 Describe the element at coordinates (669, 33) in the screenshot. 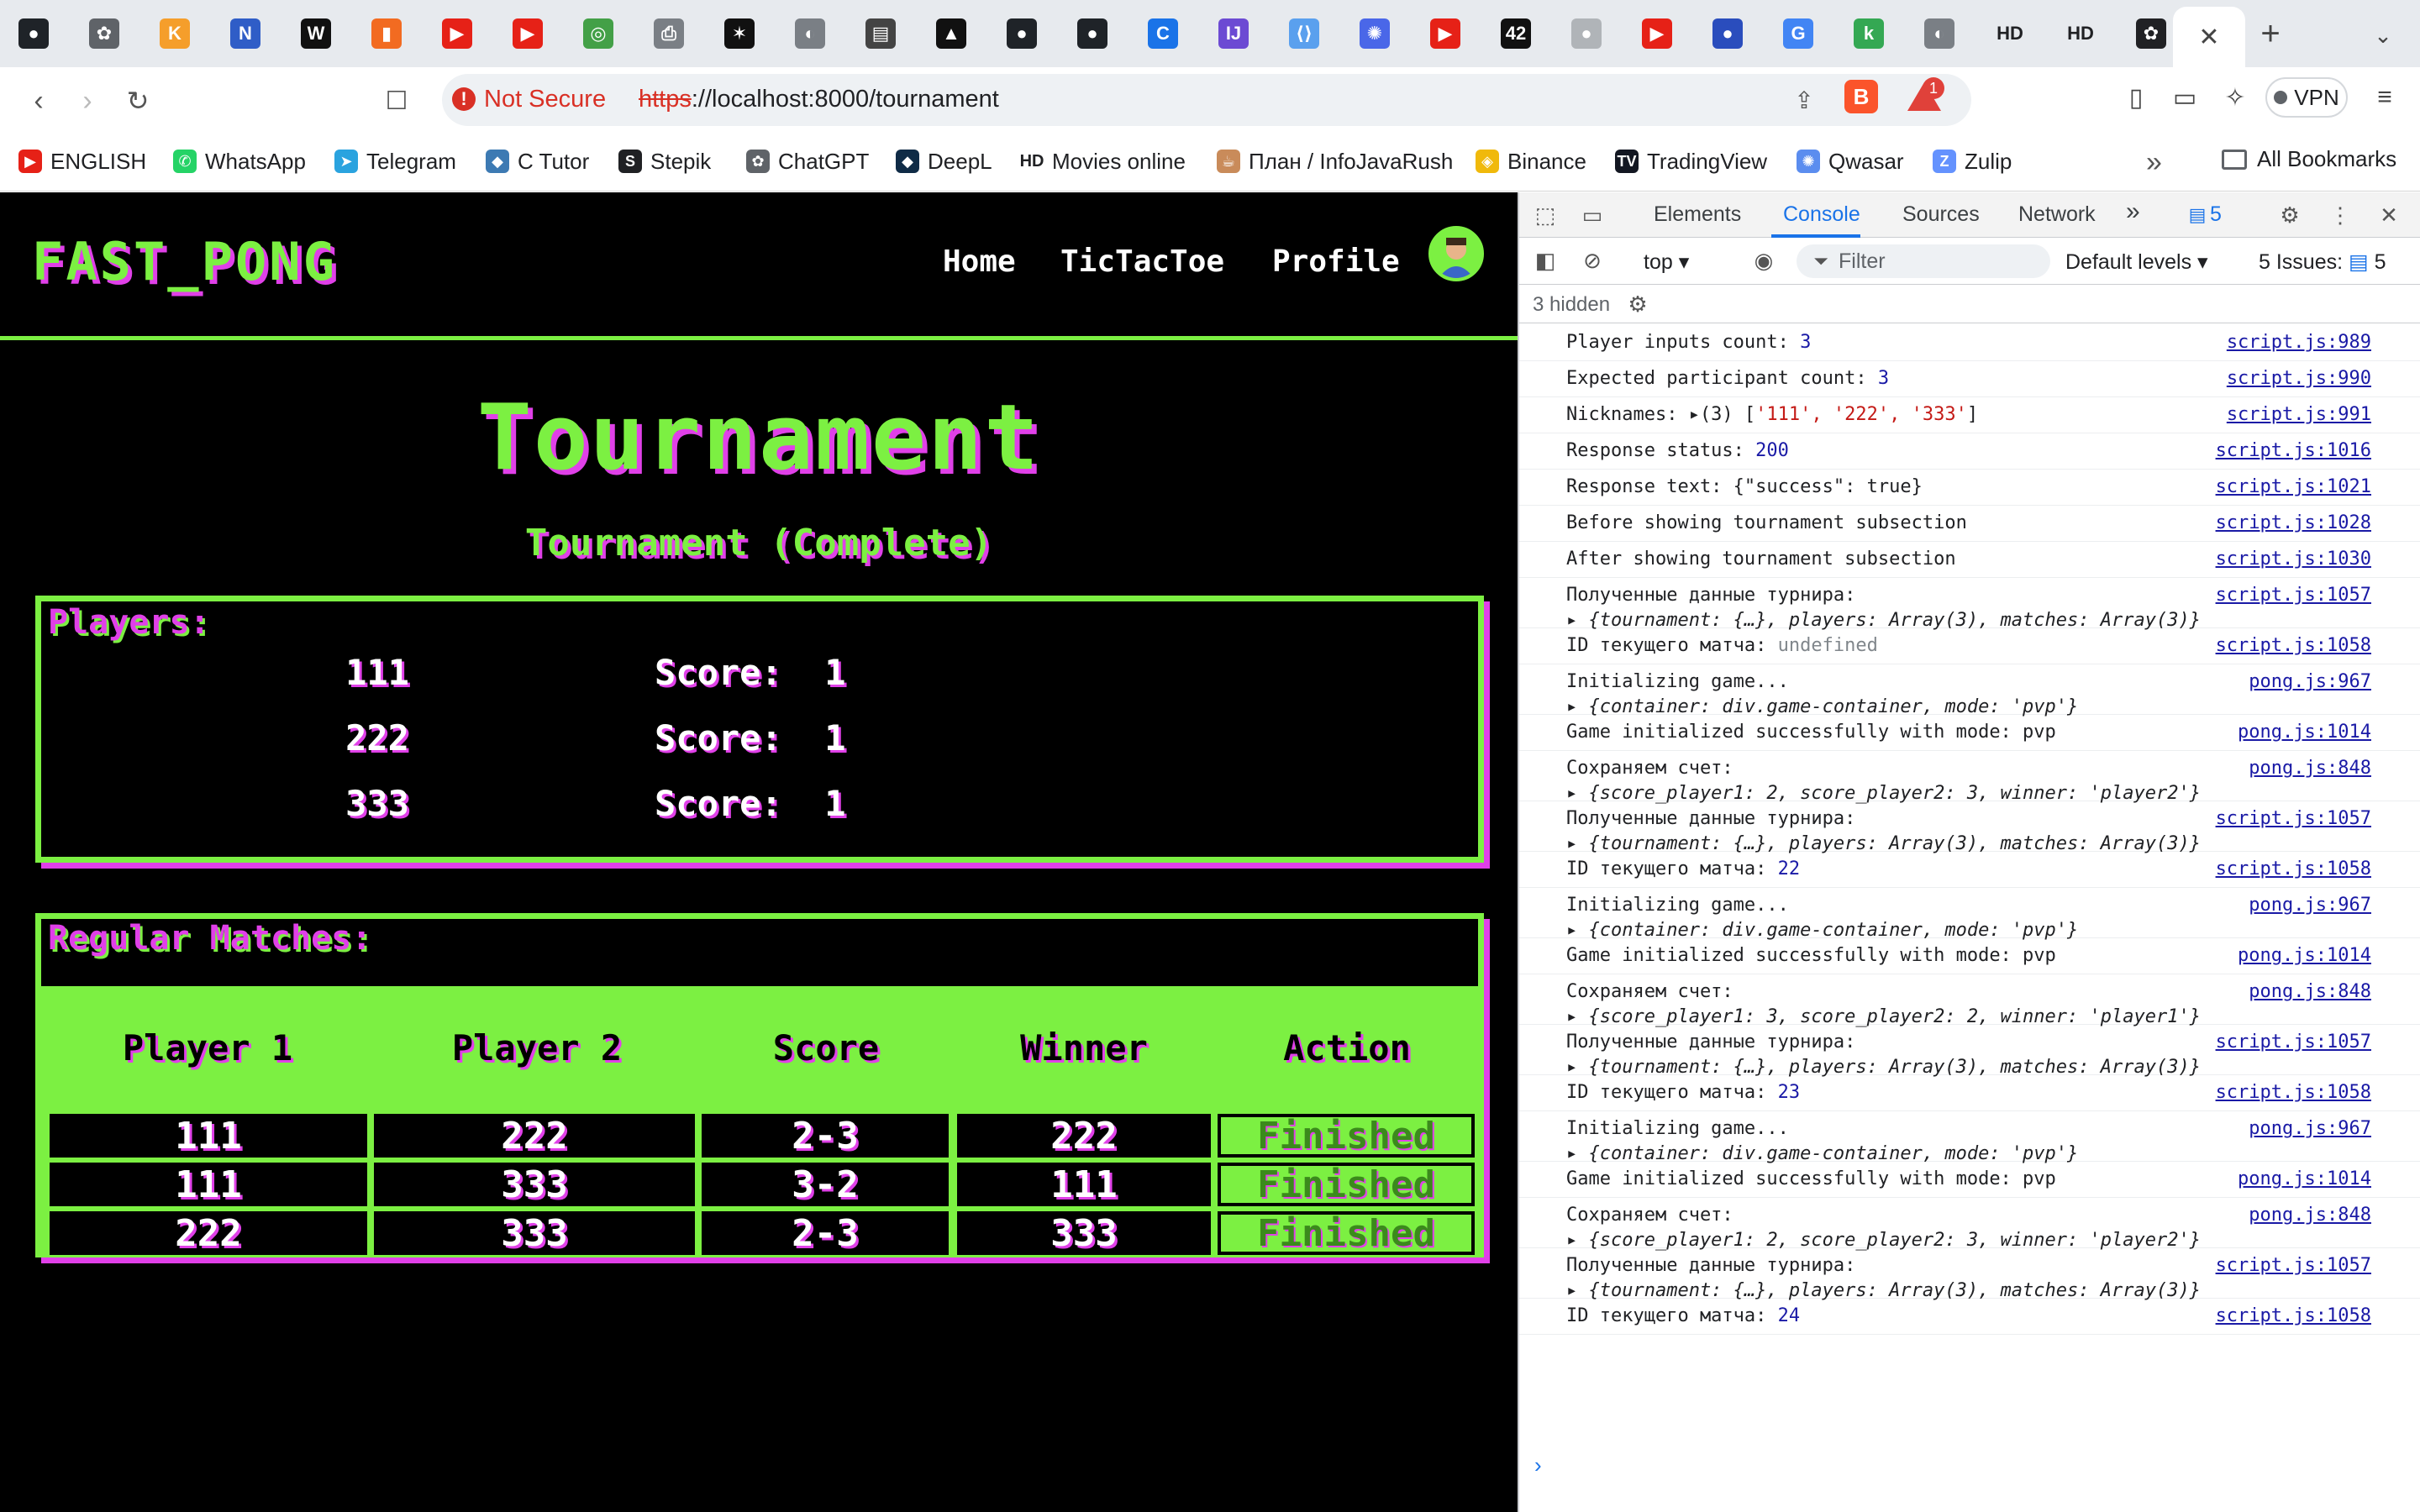

I see `printer-icon: ⎙` at that location.